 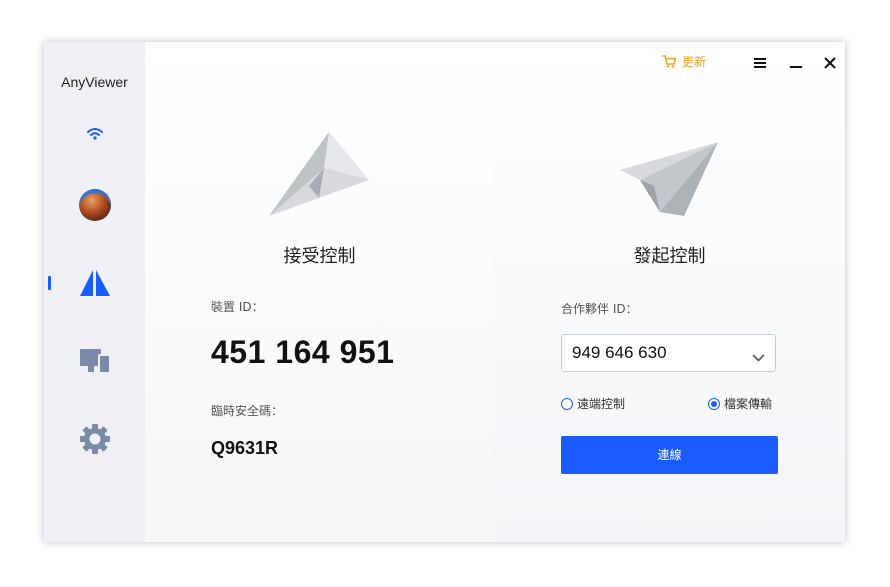 What do you see at coordinates (237, 307) in the screenshot?
I see `device-id-label: 裝置 ID：` at bounding box center [237, 307].